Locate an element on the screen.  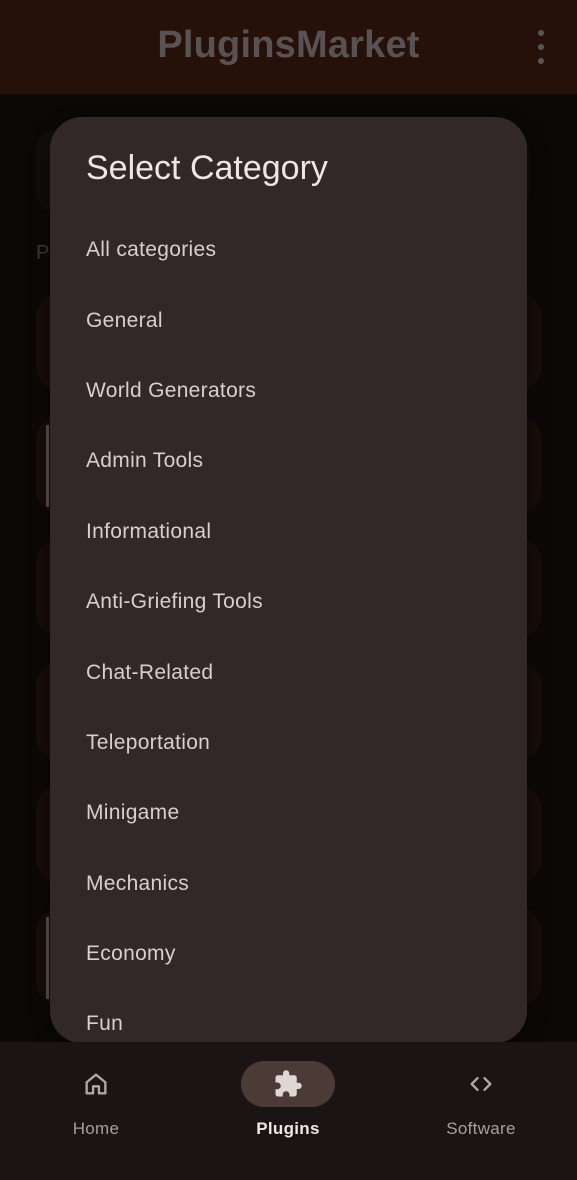
nav-label-plugins: Plugins is located at coordinates (288, 1128).